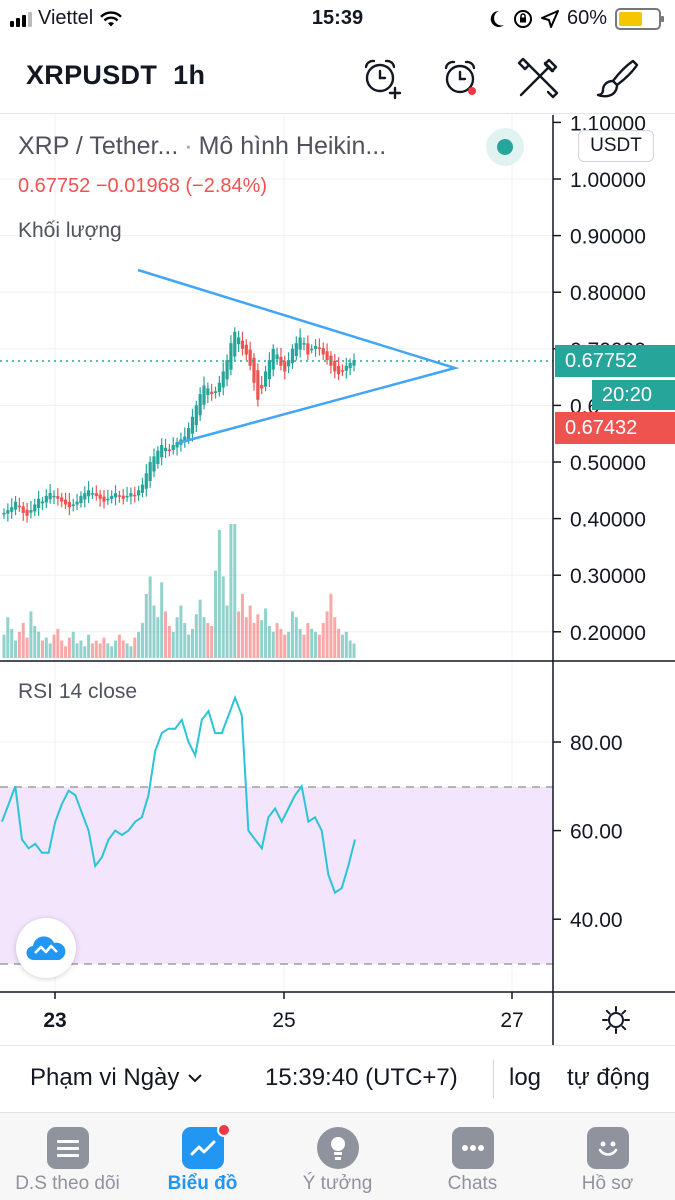 The image size is (675, 1200). What do you see at coordinates (525, 1078) in the screenshot?
I see `log-scale-toggle: log` at bounding box center [525, 1078].